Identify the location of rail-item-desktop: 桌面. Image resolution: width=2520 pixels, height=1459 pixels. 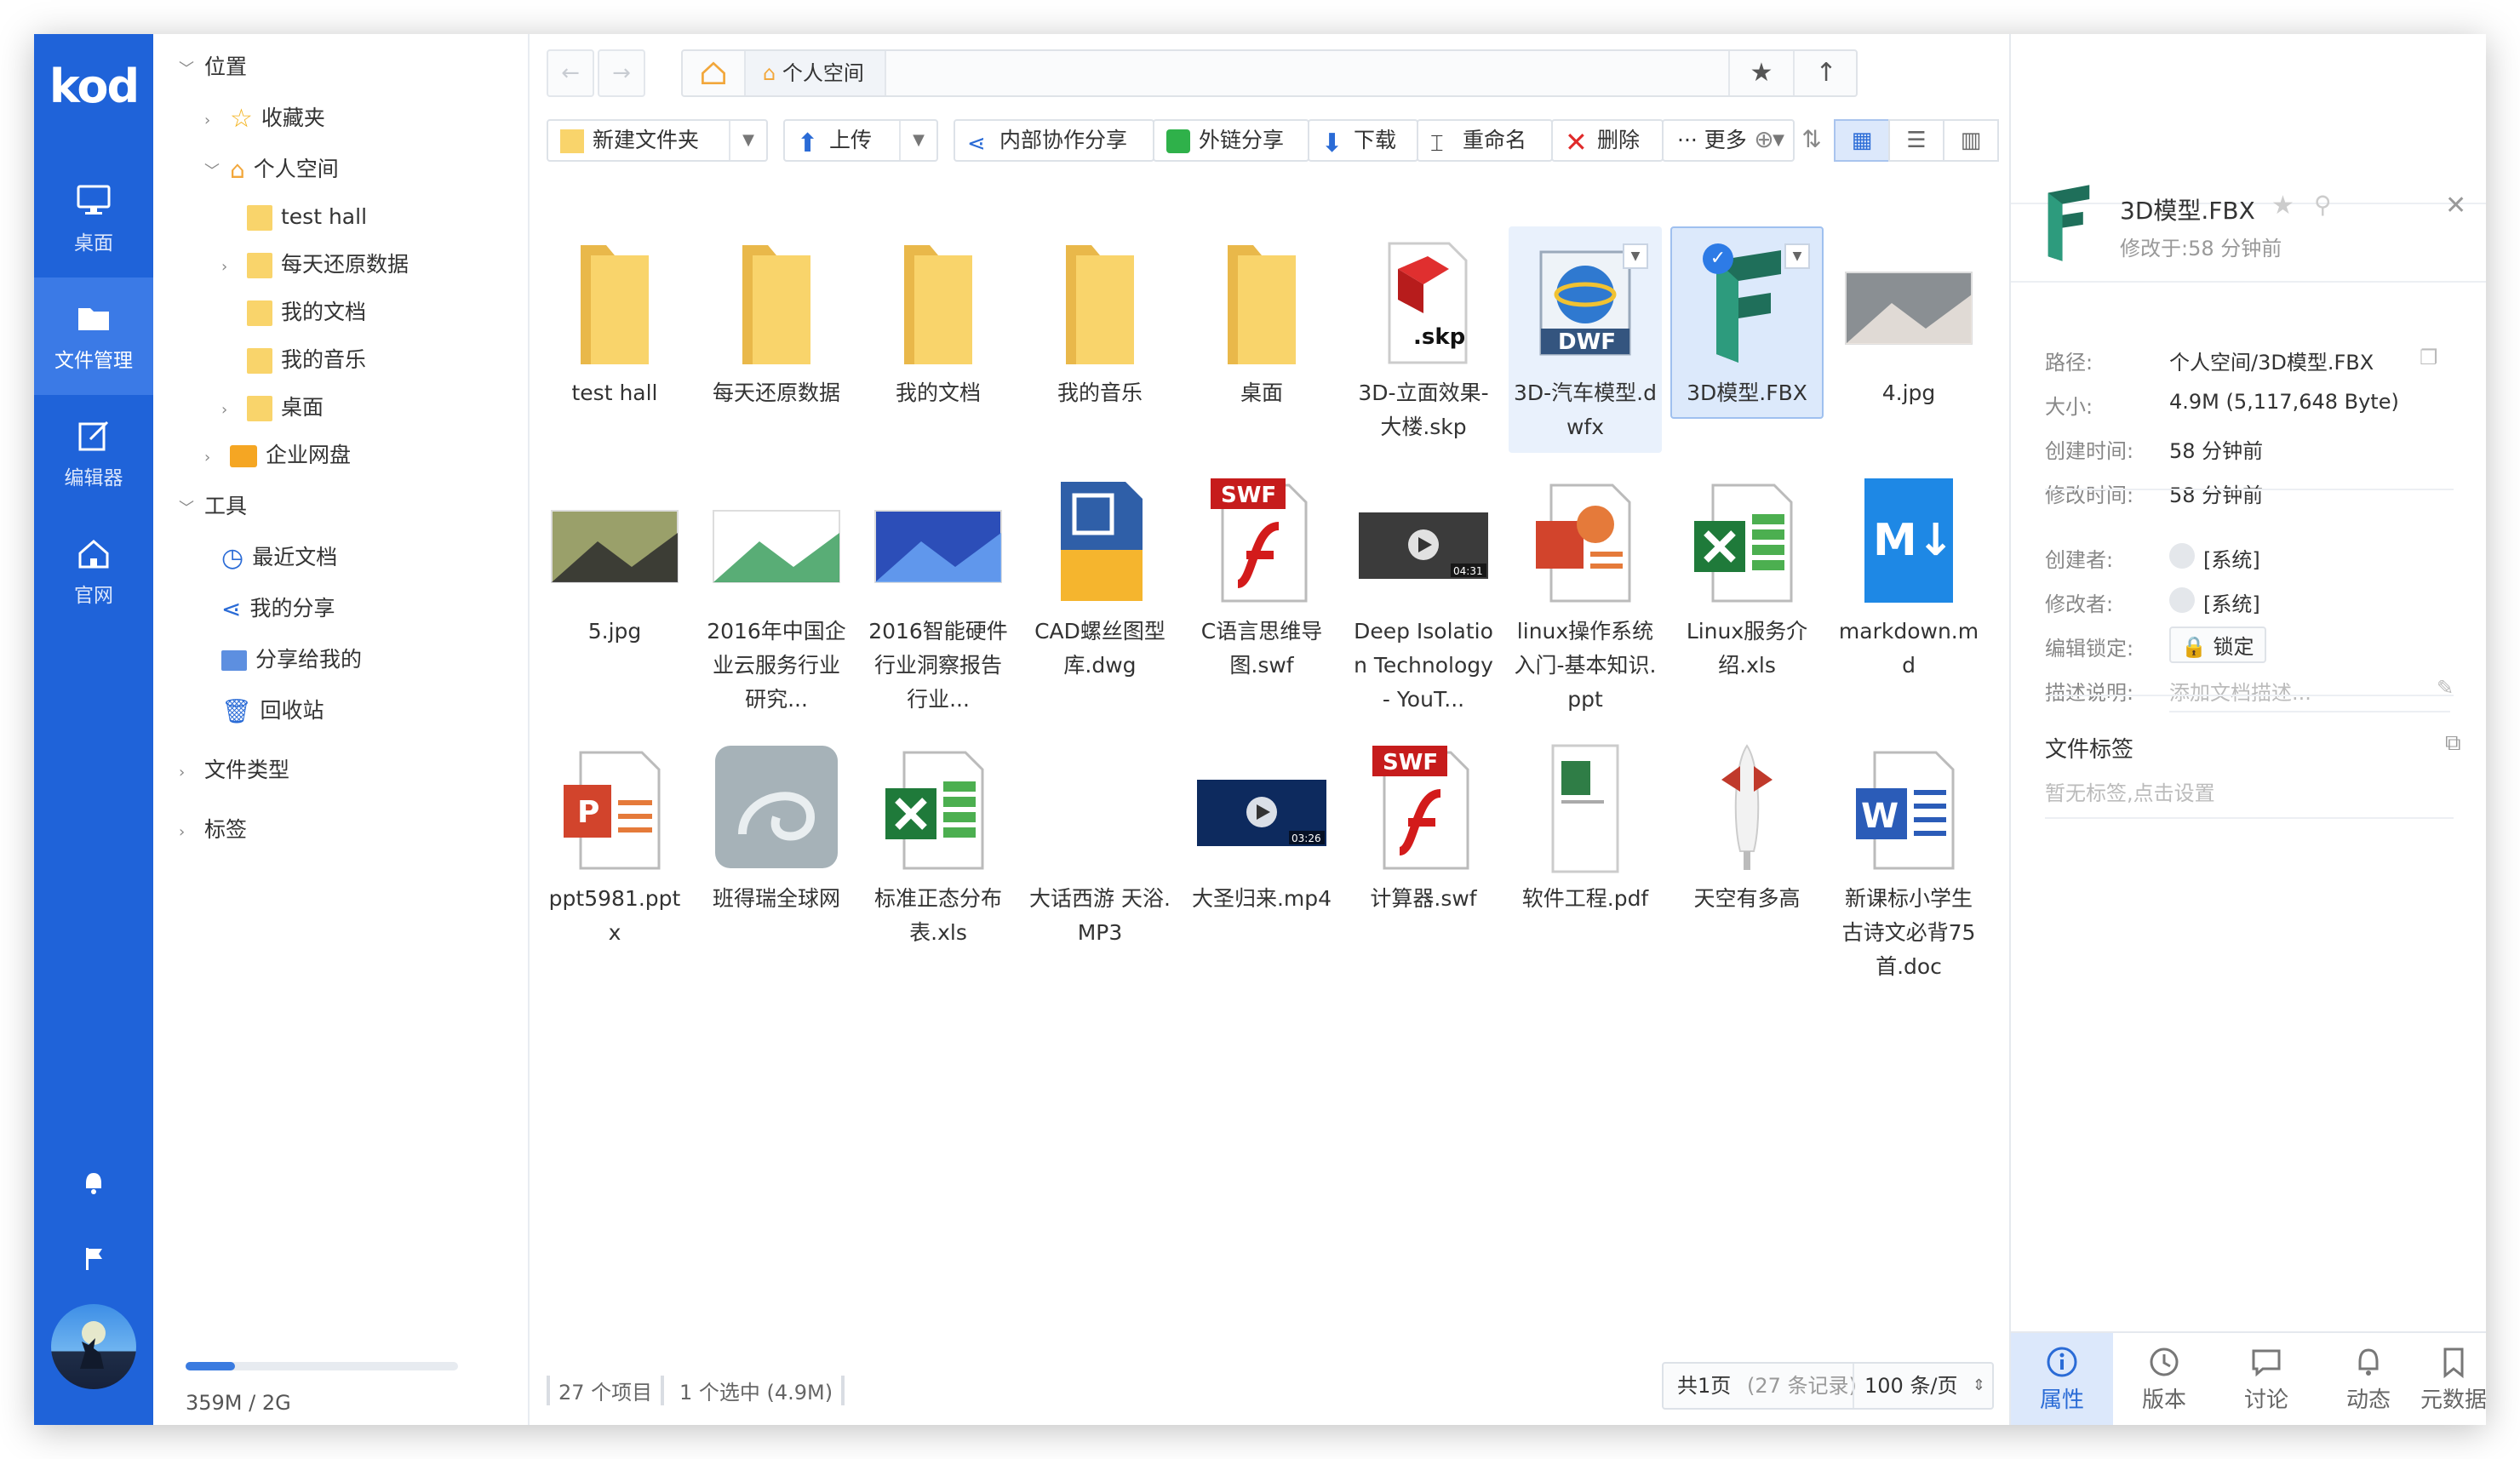
(93, 219).